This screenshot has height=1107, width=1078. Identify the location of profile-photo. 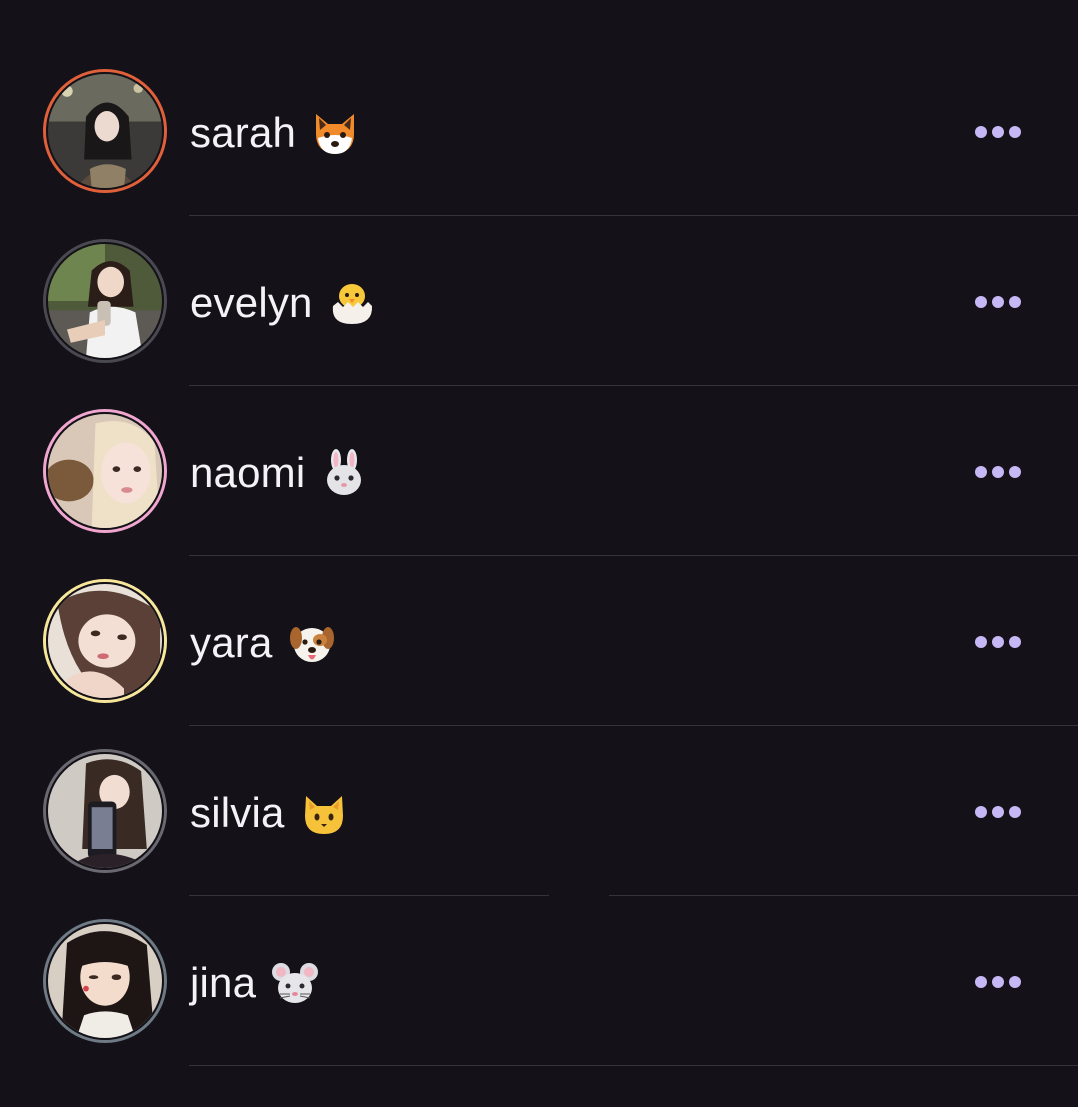
(105, 981).